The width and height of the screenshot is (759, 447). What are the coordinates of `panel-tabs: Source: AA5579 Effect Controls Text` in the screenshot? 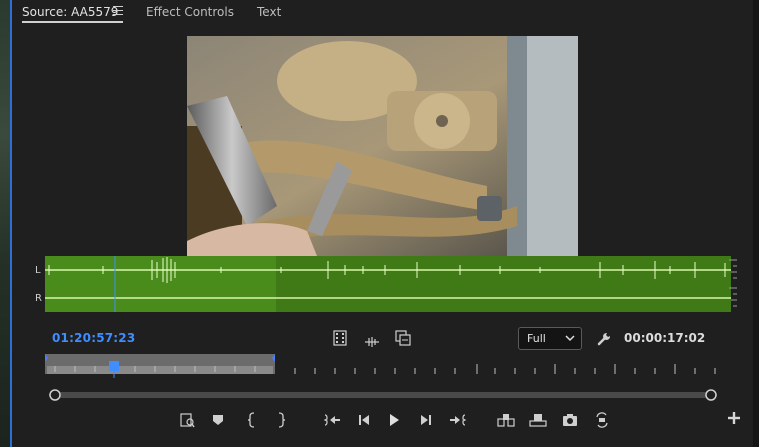 It's located at (382, 13).